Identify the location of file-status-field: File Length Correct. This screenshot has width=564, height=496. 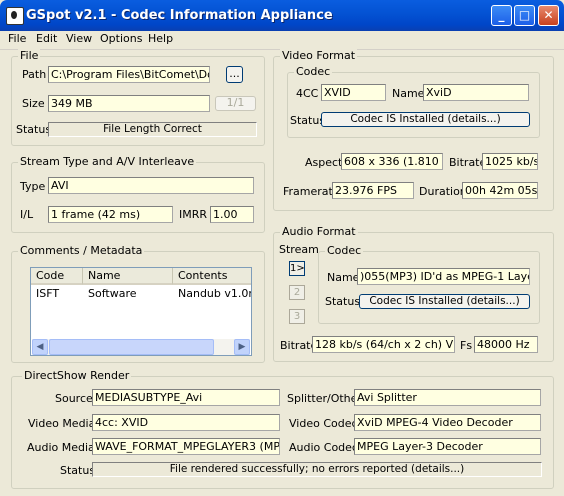
(152, 129).